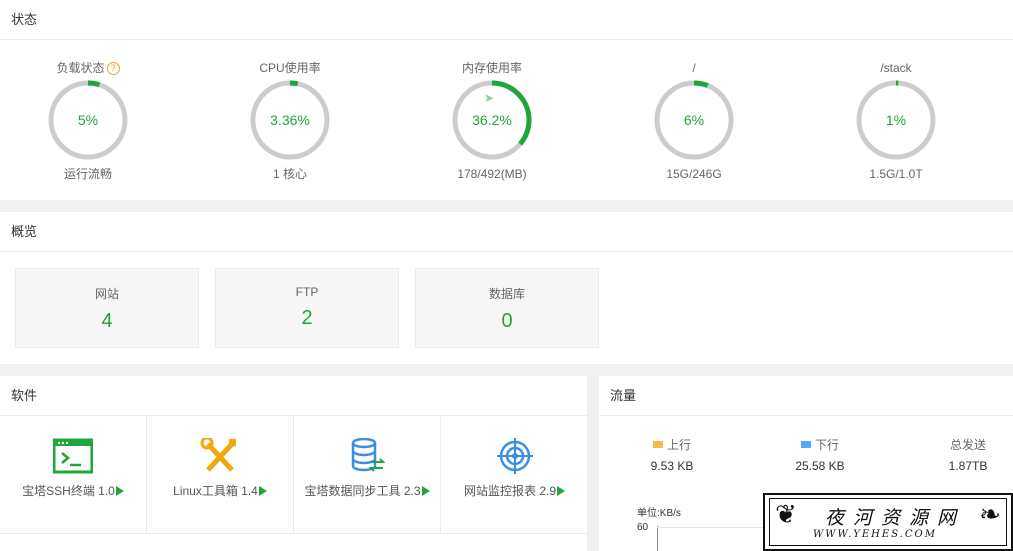 Image resolution: width=1013 pixels, height=551 pixels. What do you see at coordinates (672, 454) in the screenshot?
I see `traffic-upload: 上行 9.53 KB` at bounding box center [672, 454].